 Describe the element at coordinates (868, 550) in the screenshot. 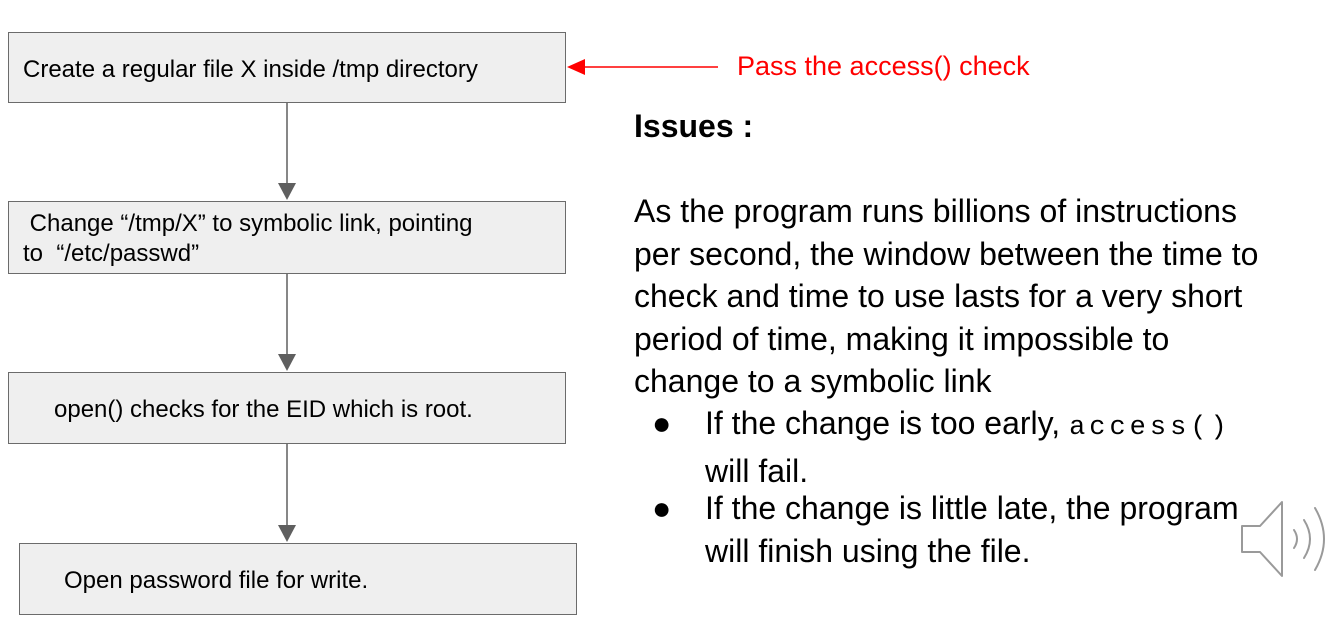

I see `bullet-line: will finish using the file.` at that location.